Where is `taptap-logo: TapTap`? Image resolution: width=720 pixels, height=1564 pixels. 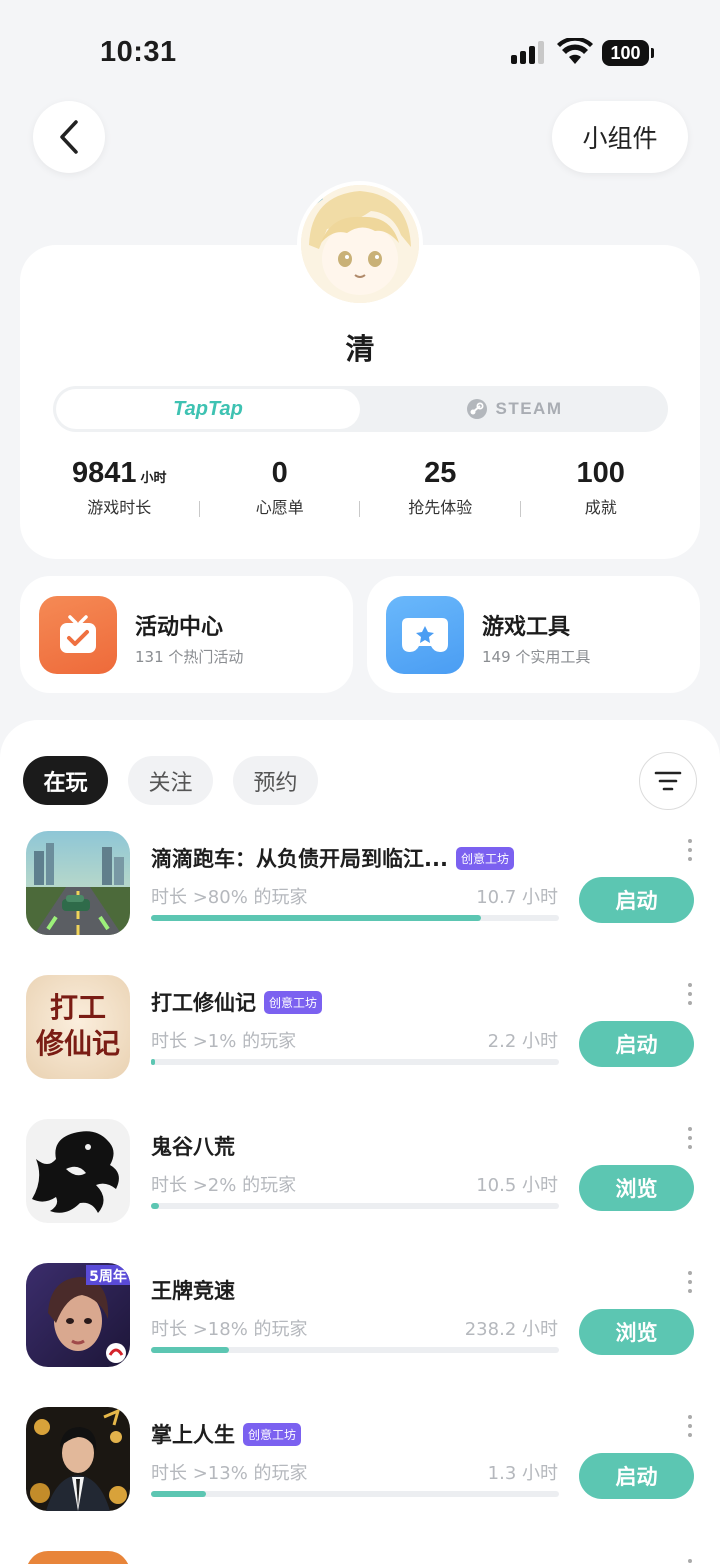 taptap-logo: TapTap is located at coordinates (208, 408).